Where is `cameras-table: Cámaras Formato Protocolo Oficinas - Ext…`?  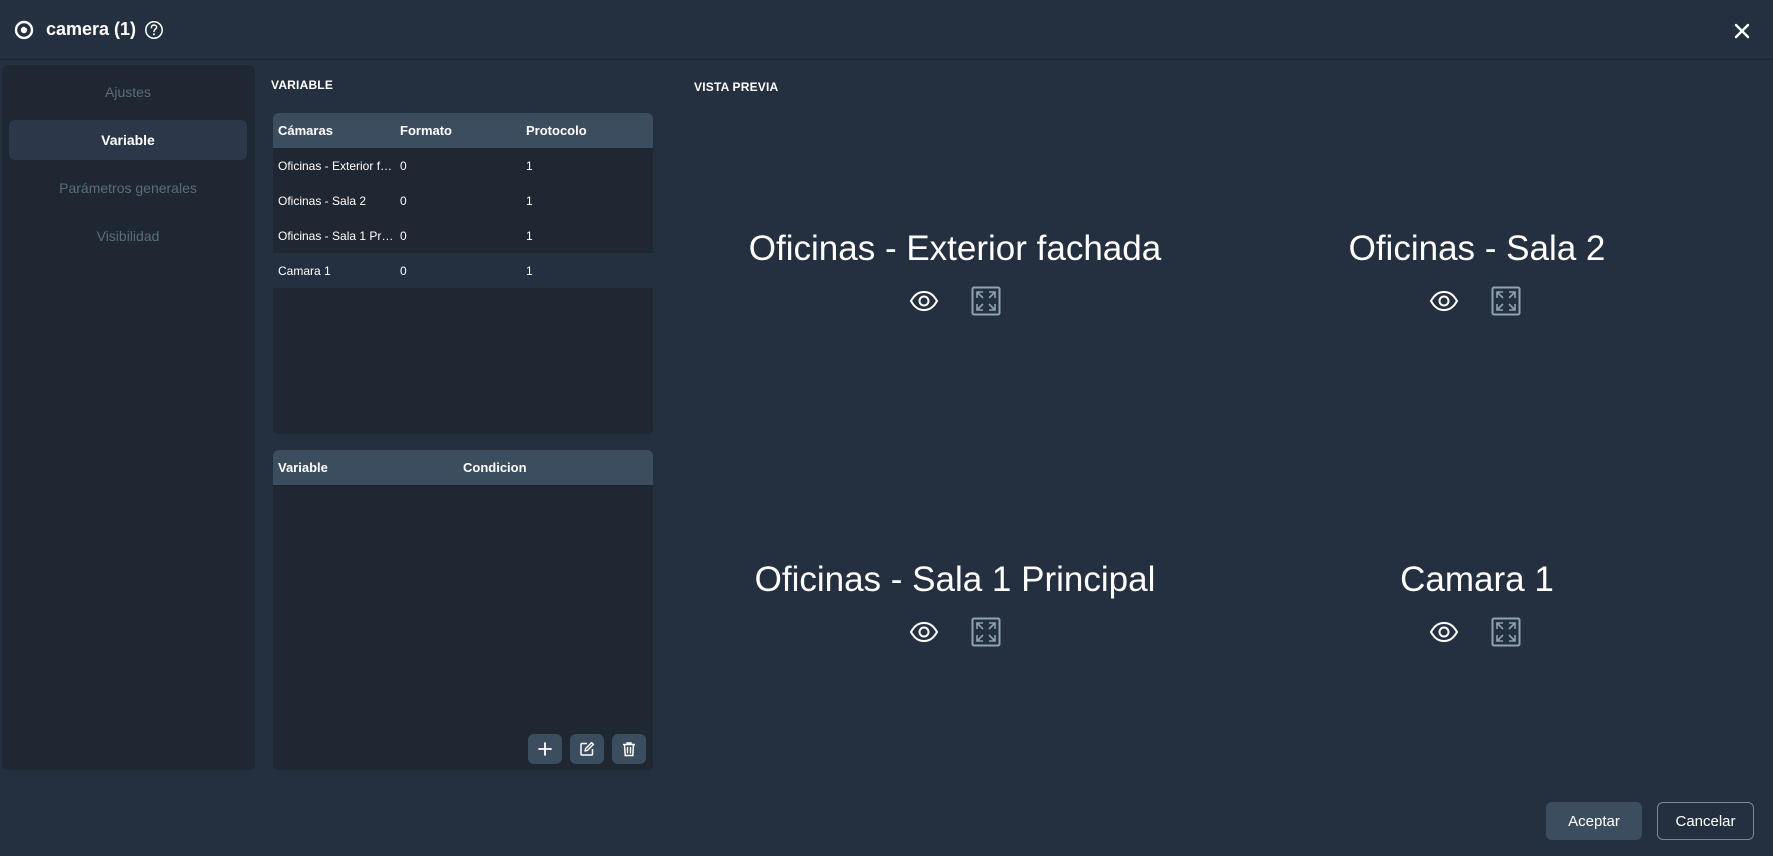
cameras-table: Cámaras Formato Protocolo Oficinas - Ext… is located at coordinates (463, 273).